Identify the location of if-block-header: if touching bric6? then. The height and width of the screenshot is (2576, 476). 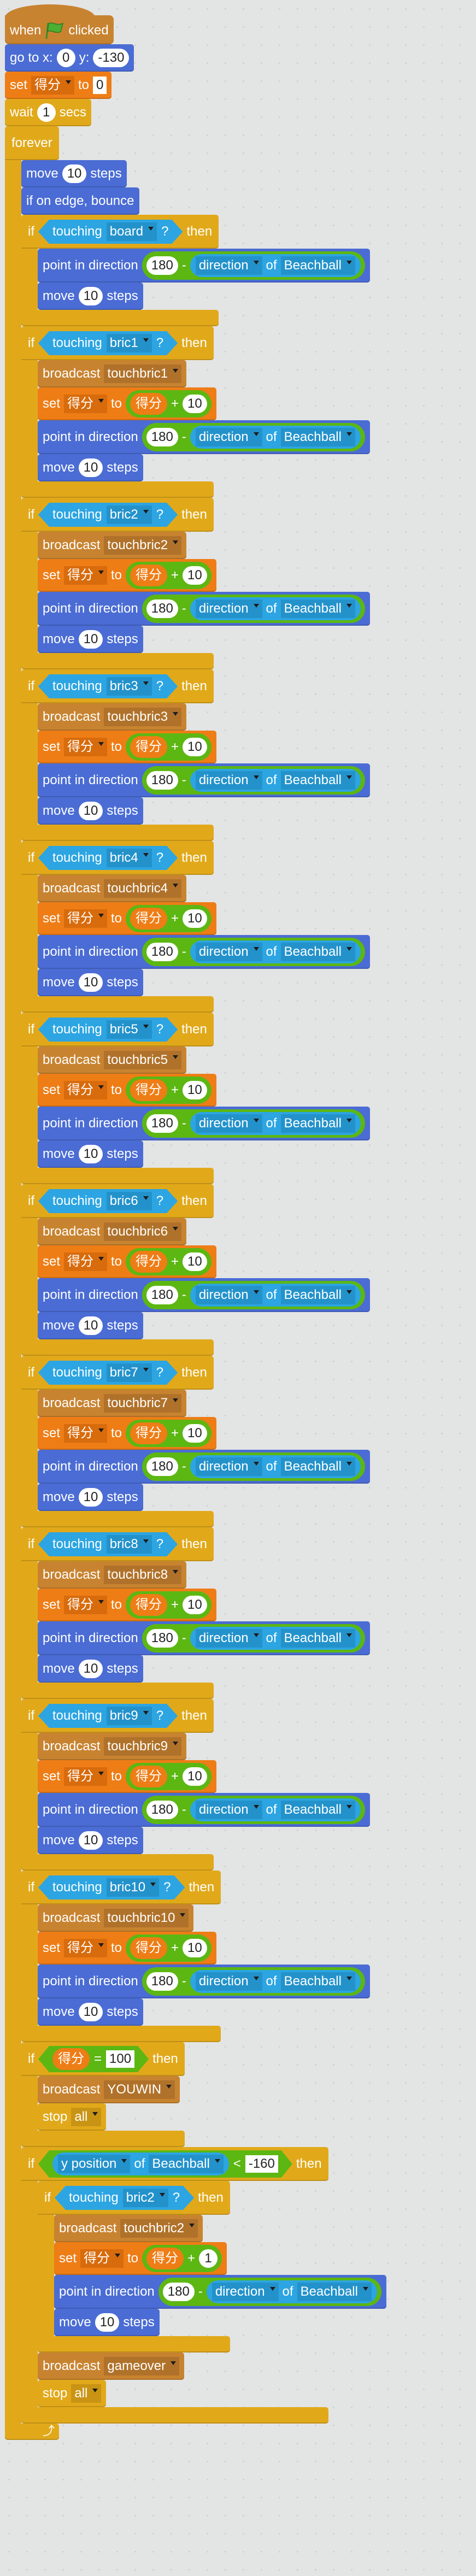
(117, 1201).